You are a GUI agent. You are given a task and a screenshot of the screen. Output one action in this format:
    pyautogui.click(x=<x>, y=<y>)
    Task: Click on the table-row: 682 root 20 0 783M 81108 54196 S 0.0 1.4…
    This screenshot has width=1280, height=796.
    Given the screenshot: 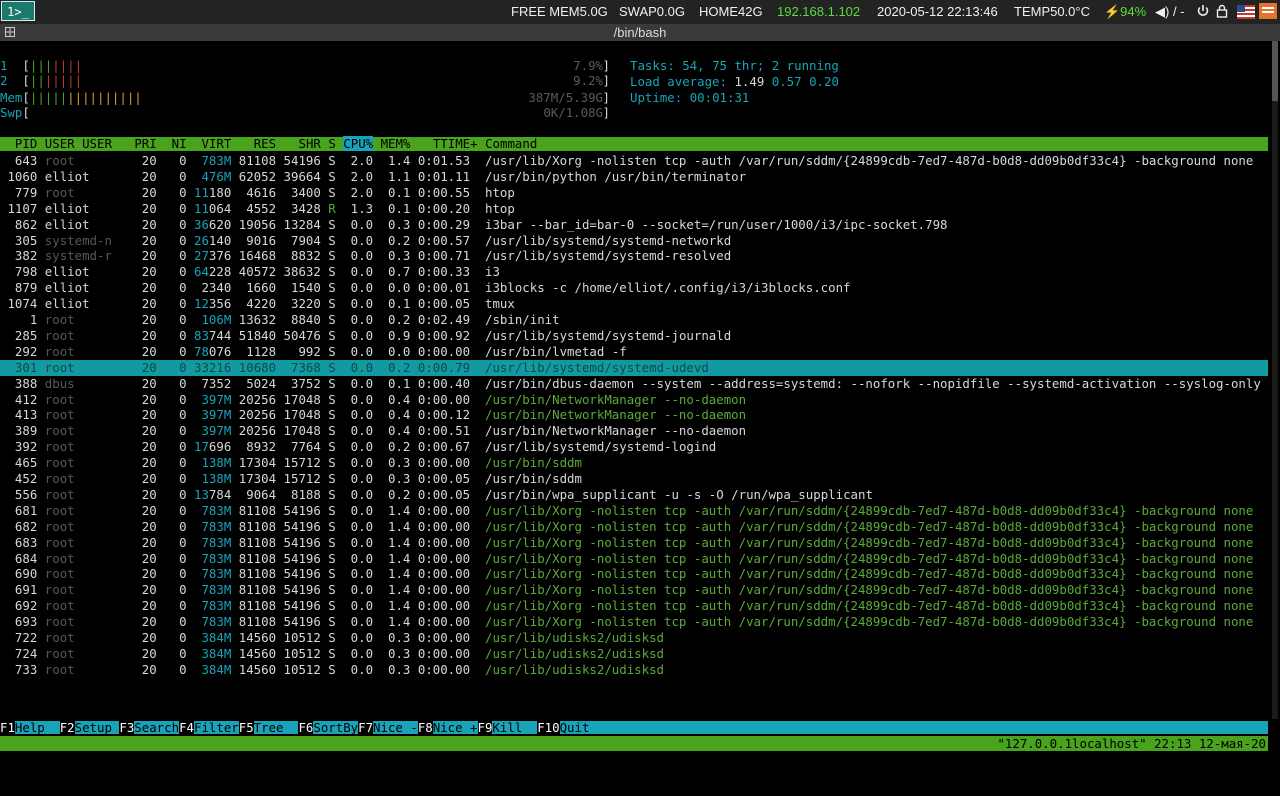 What is the action you would take?
    pyautogui.click(x=634, y=527)
    